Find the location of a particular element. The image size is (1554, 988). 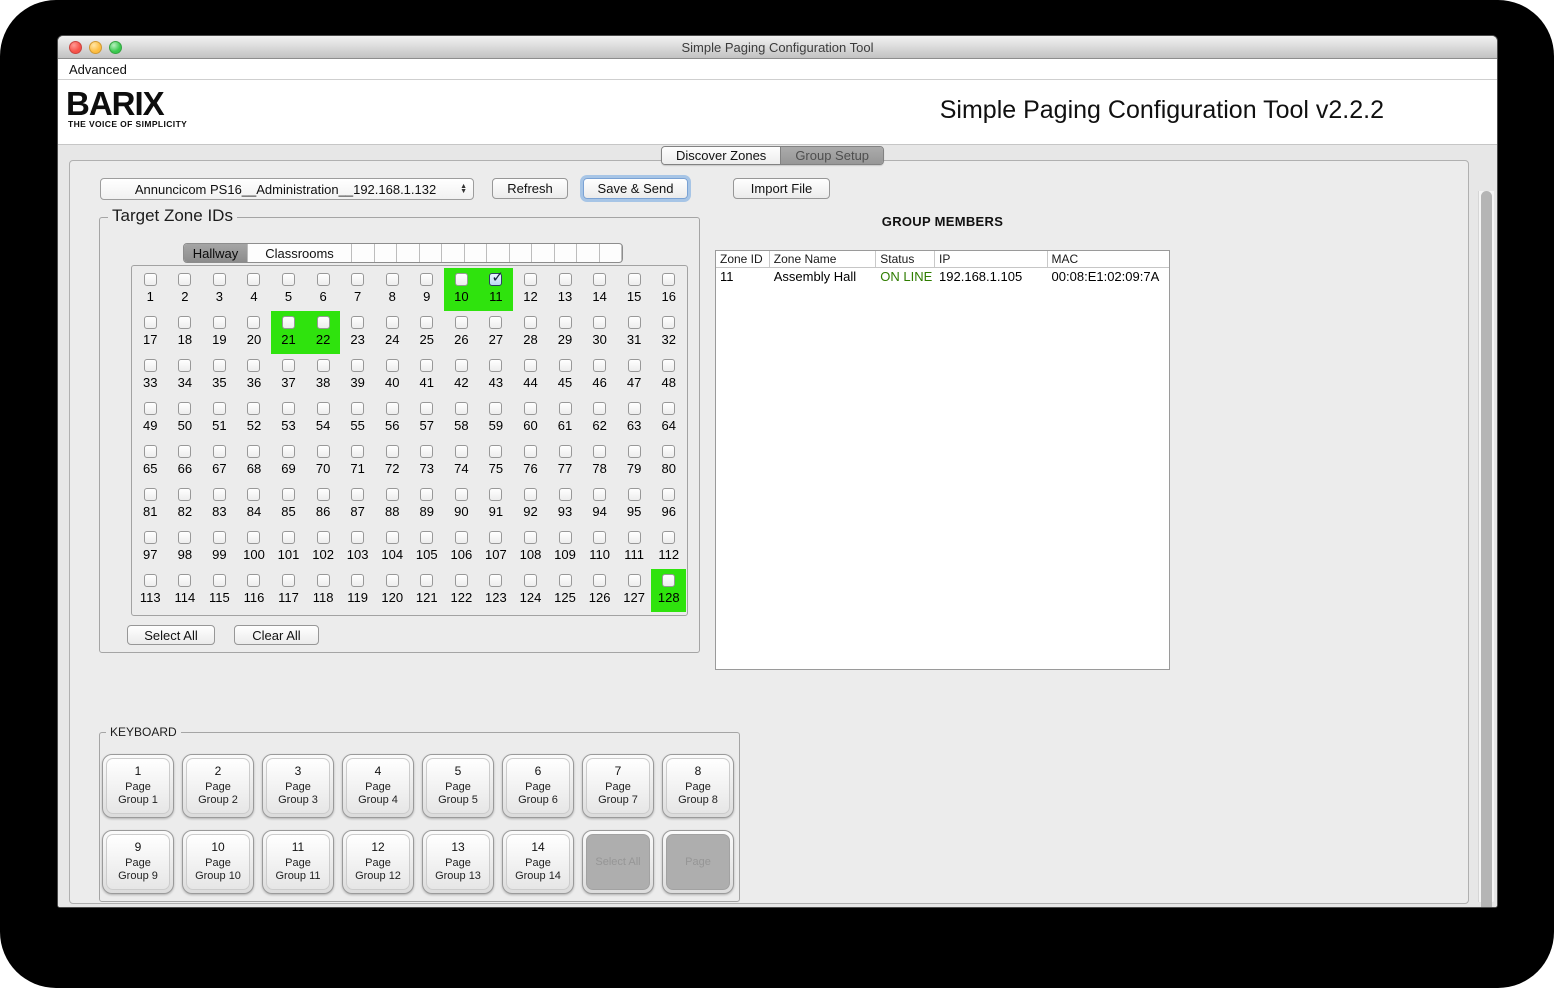

zone-cell-38: 38 is located at coordinates (323, 375).